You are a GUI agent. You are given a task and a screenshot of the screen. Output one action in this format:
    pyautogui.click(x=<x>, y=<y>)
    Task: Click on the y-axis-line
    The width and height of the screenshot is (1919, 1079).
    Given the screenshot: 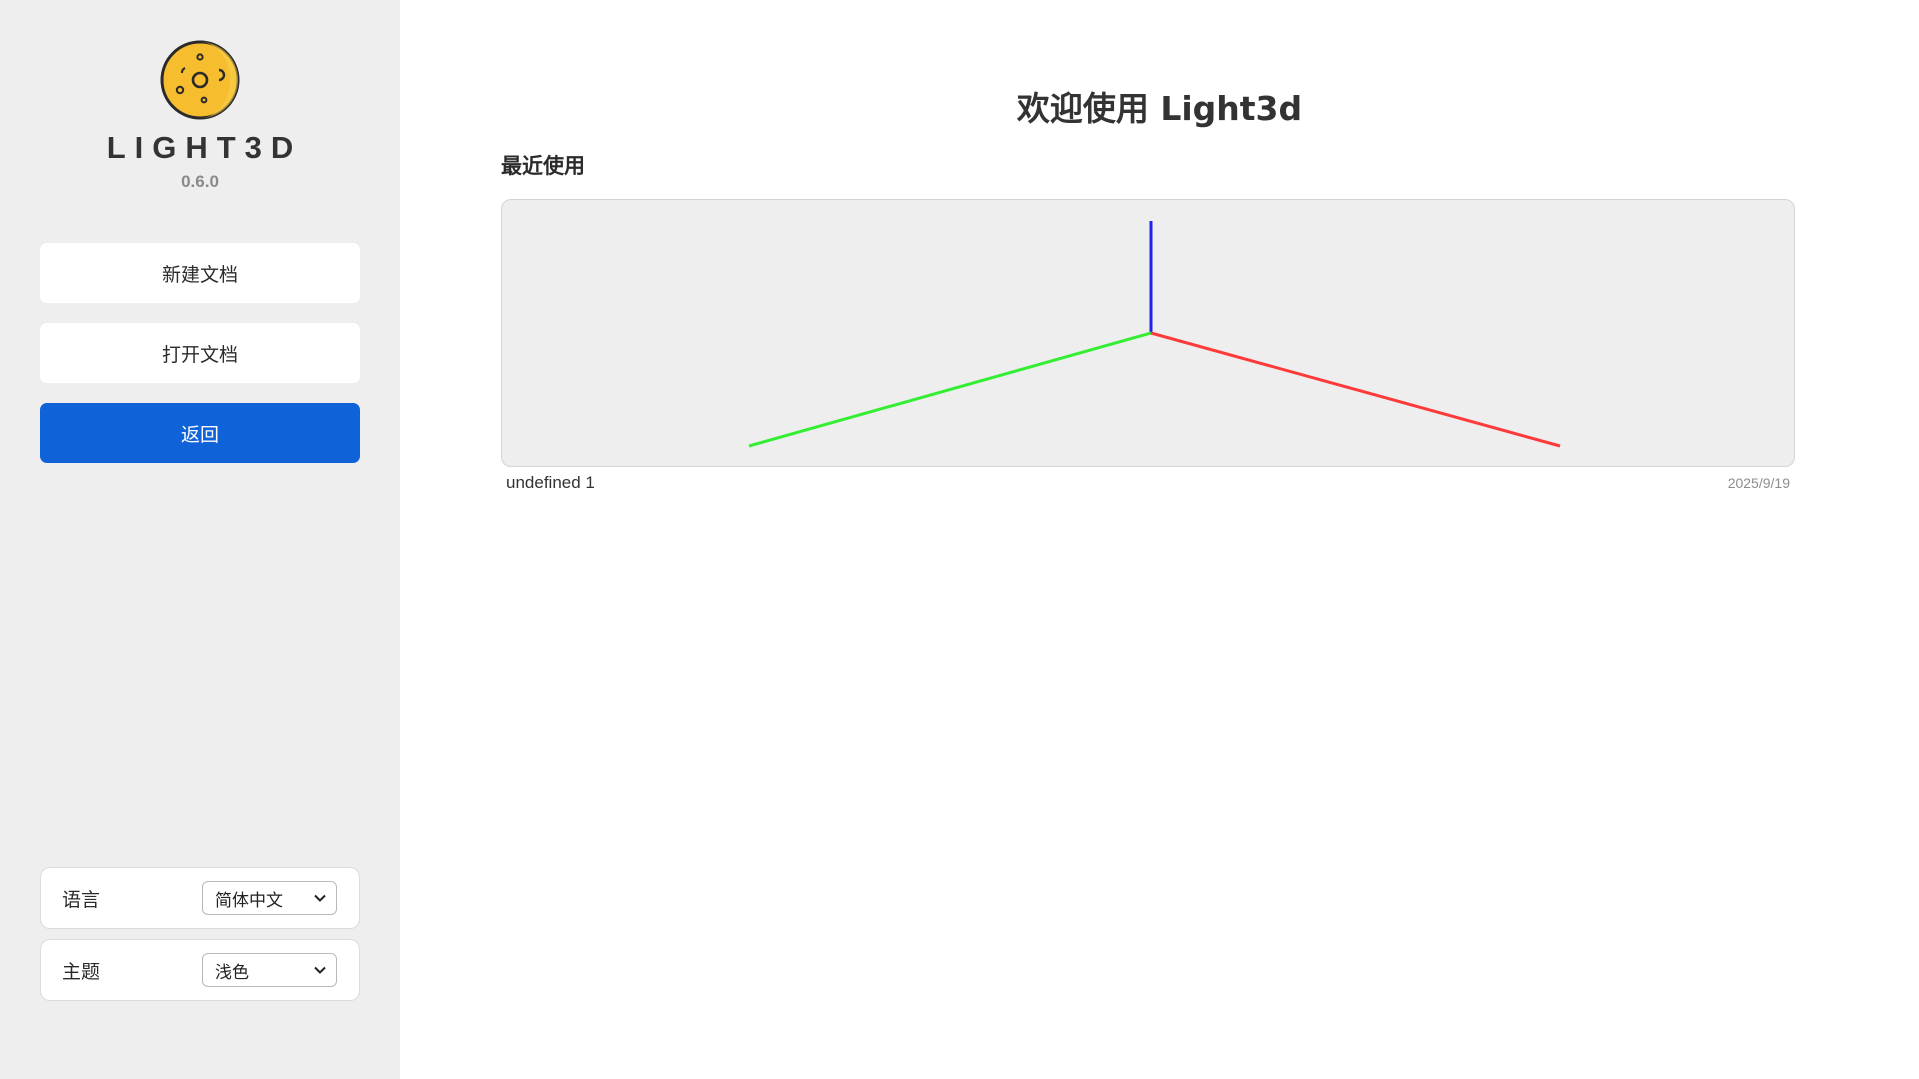 What is the action you would take?
    pyautogui.click(x=950, y=389)
    